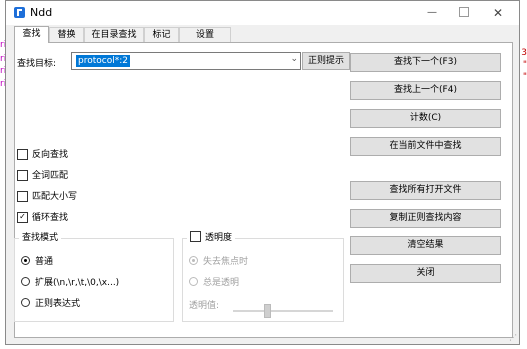 This screenshot has height=349, width=527. Describe the element at coordinates (22, 217) in the screenshot. I see `wrap-around-checkbox: ✓` at that location.